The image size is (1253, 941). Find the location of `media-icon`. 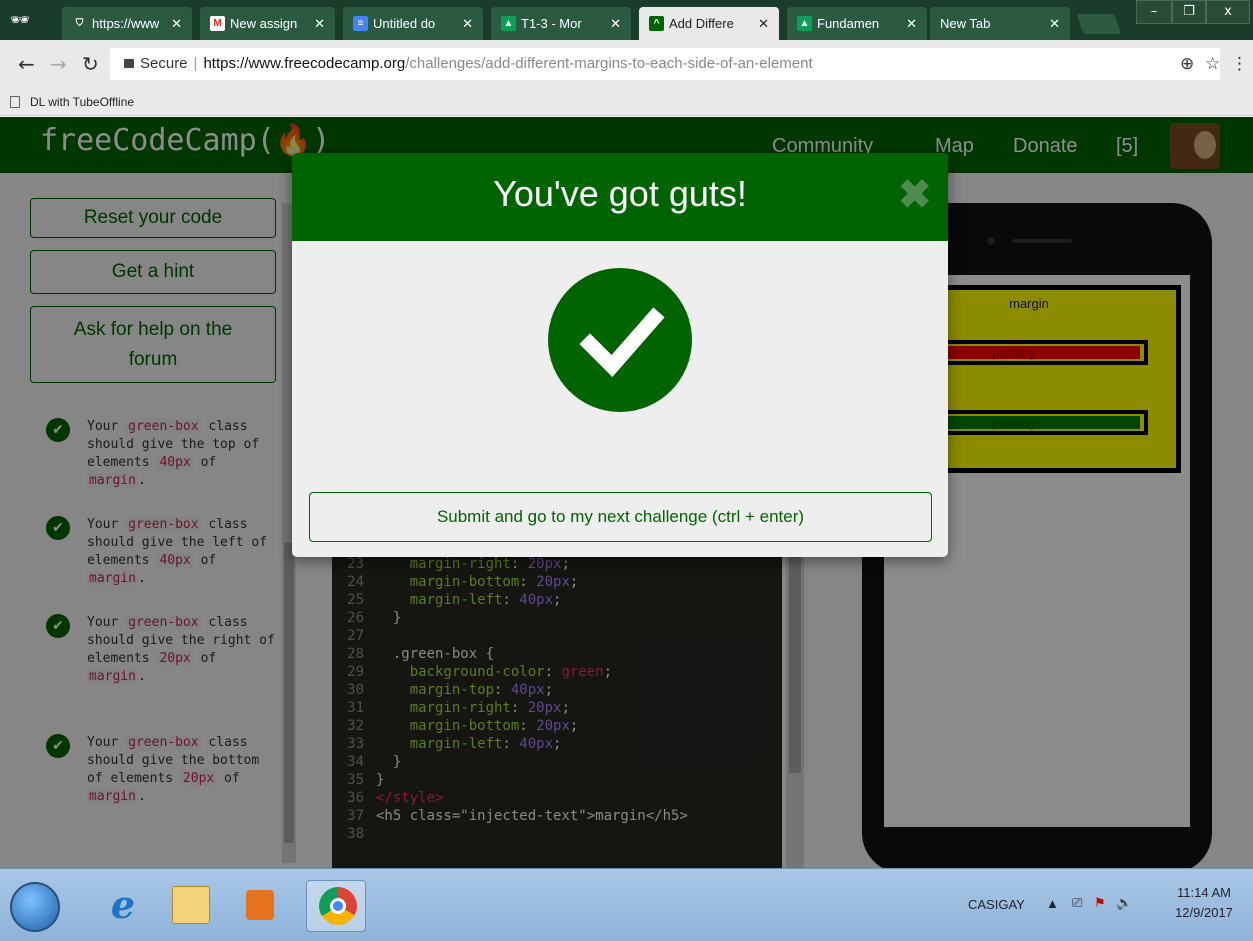

media-icon is located at coordinates (260, 905).